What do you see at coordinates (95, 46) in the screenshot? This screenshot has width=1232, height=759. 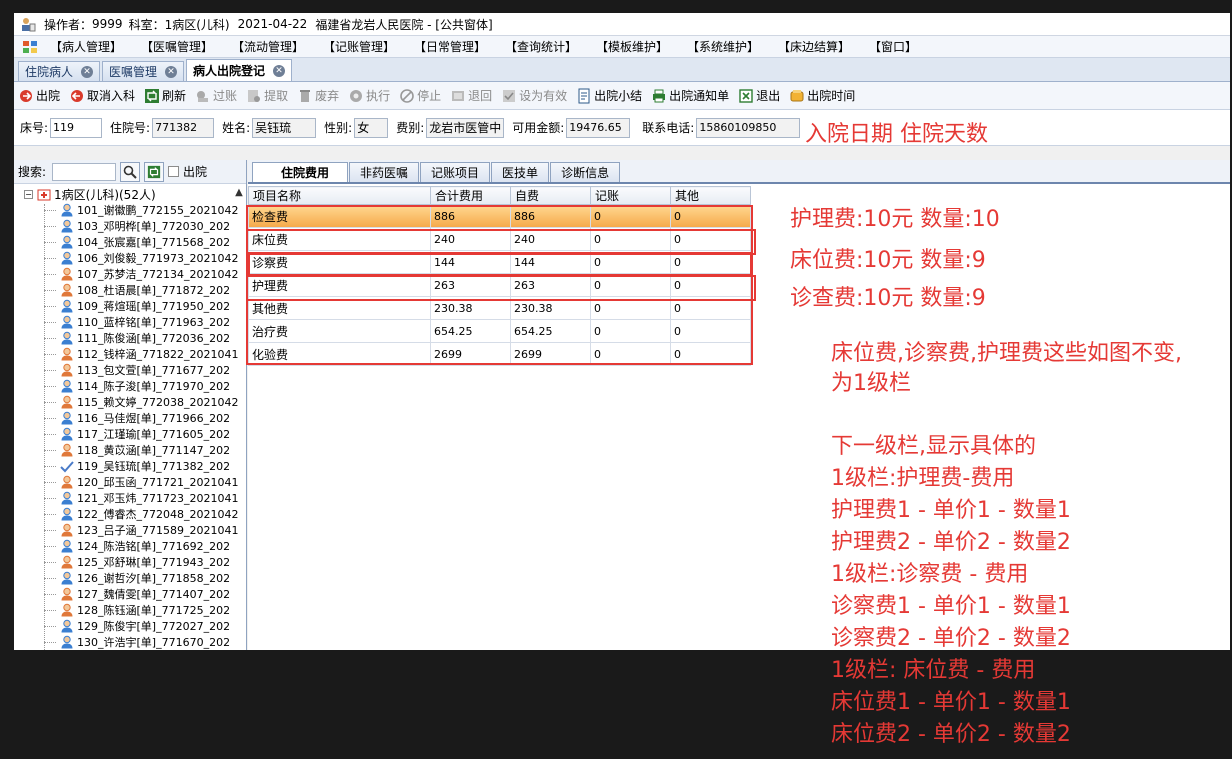 I see `menu-patient: 【病人管理】` at bounding box center [95, 46].